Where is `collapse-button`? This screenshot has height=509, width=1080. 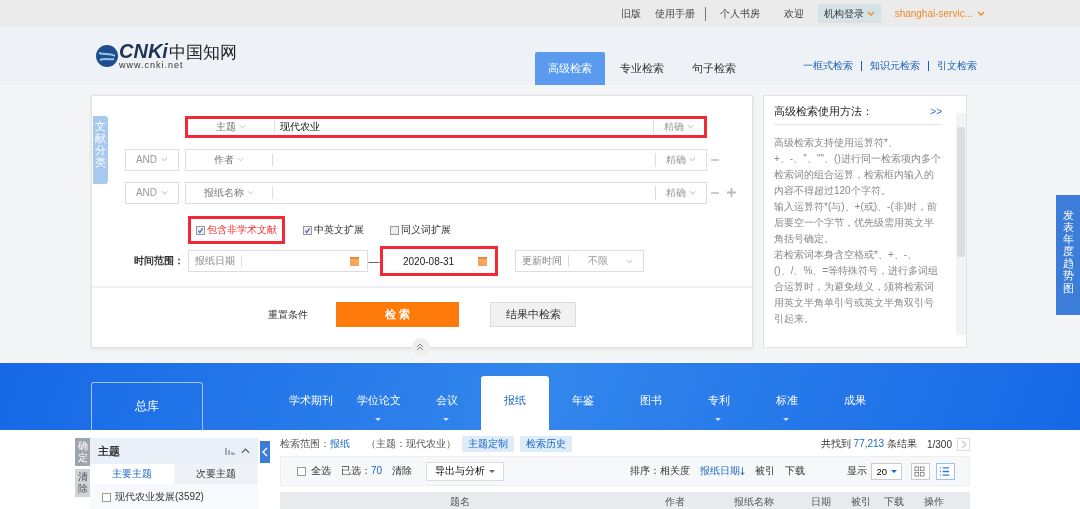 collapse-button is located at coordinates (421, 347).